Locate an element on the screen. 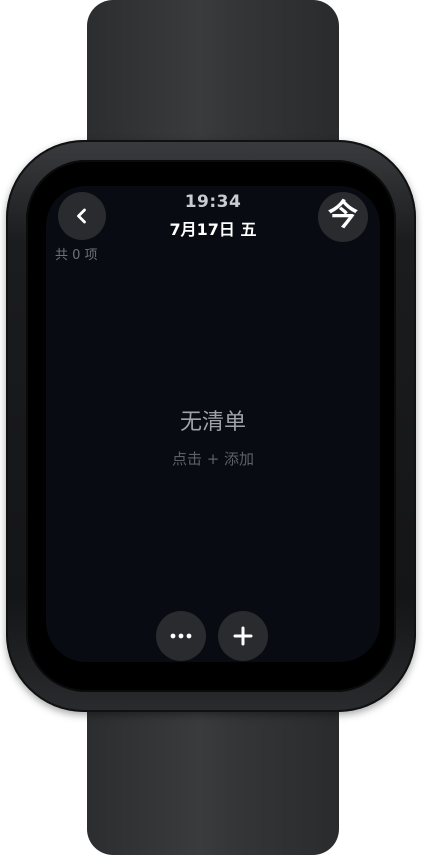  plus-icon is located at coordinates (243, 636).